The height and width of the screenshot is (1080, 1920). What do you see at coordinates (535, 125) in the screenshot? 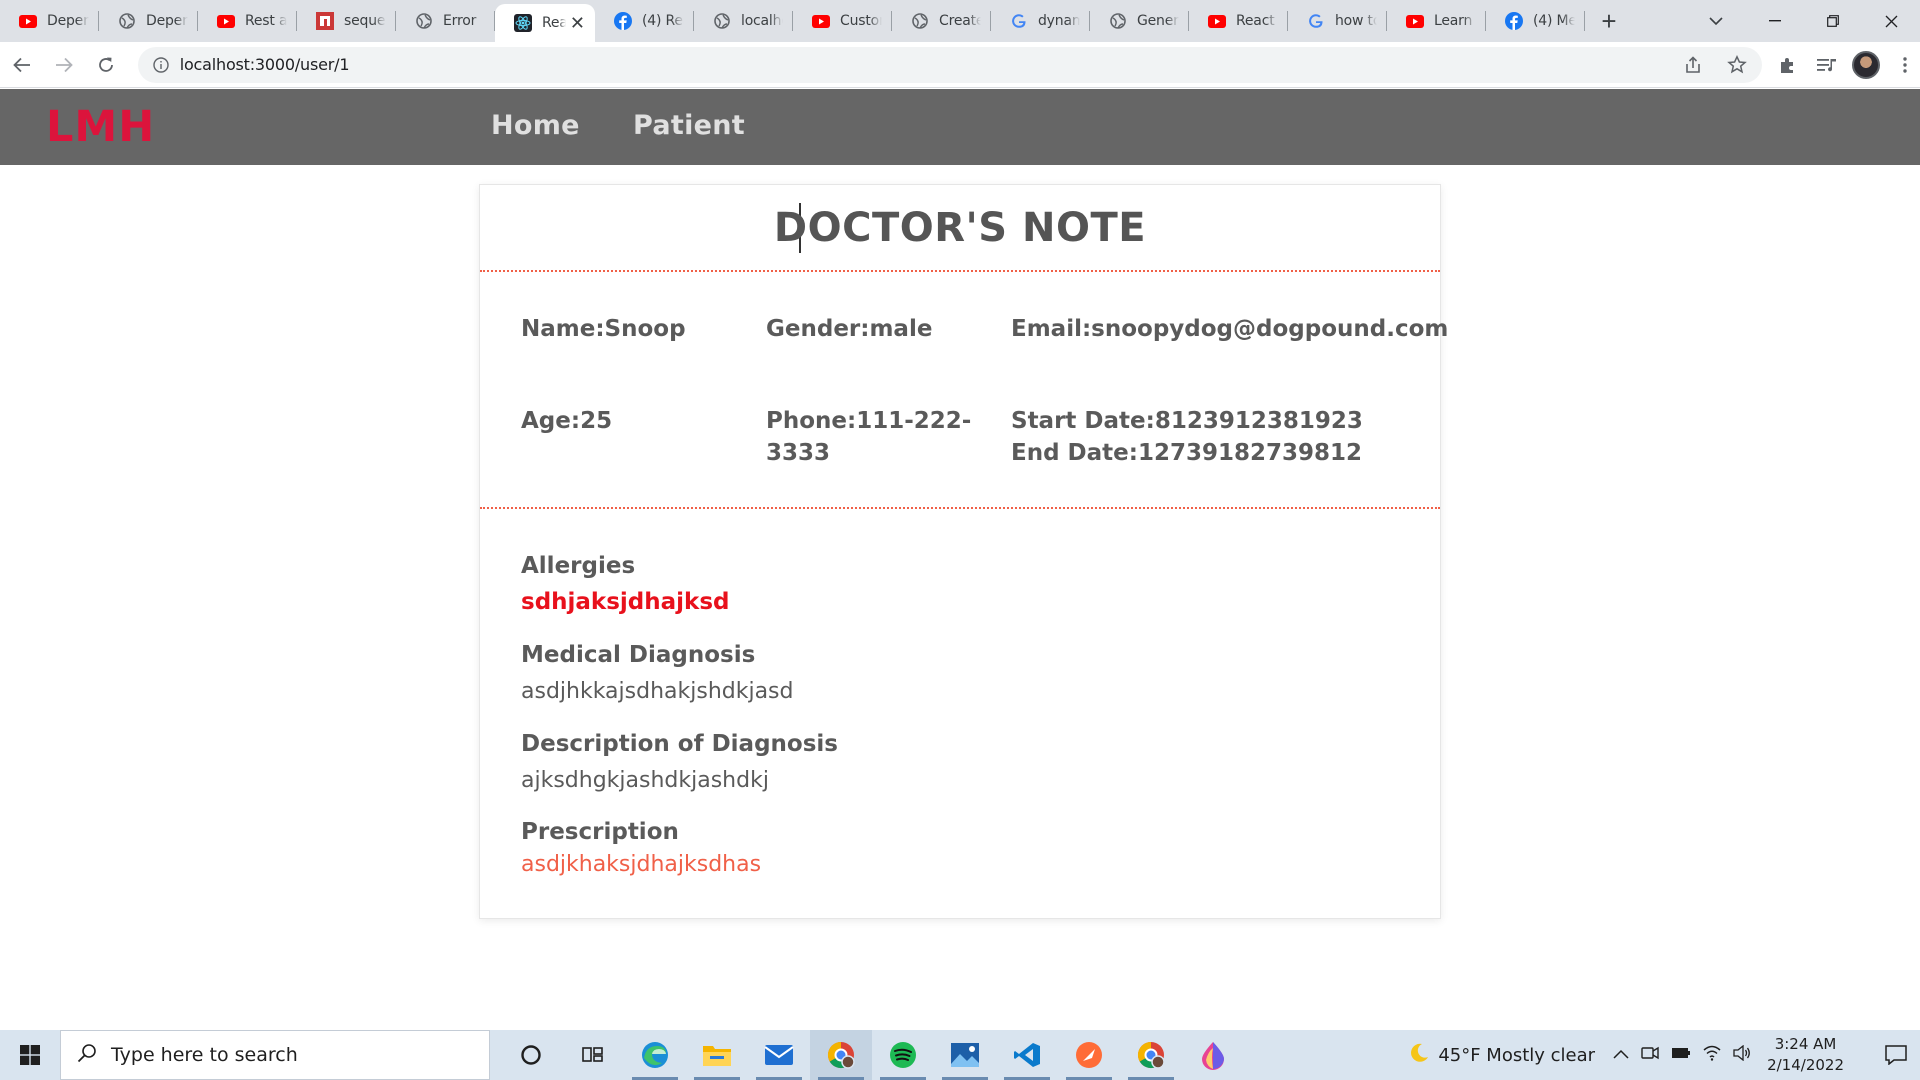
I see `nav-link-home: Home` at bounding box center [535, 125].